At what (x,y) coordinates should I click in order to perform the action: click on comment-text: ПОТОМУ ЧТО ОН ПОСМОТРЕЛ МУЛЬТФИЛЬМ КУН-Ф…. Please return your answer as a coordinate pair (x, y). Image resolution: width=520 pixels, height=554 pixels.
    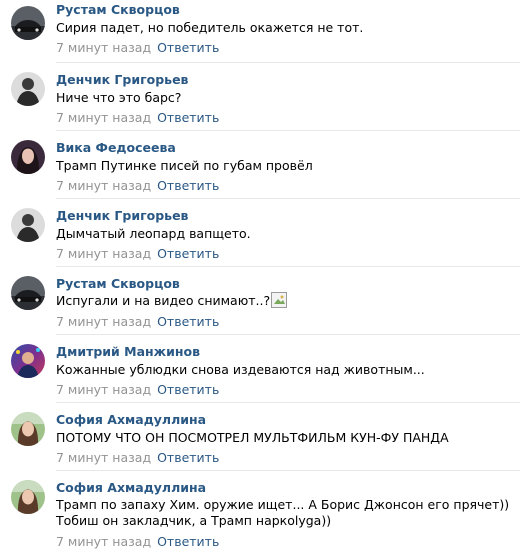
    Looking at the image, I should click on (252, 437).